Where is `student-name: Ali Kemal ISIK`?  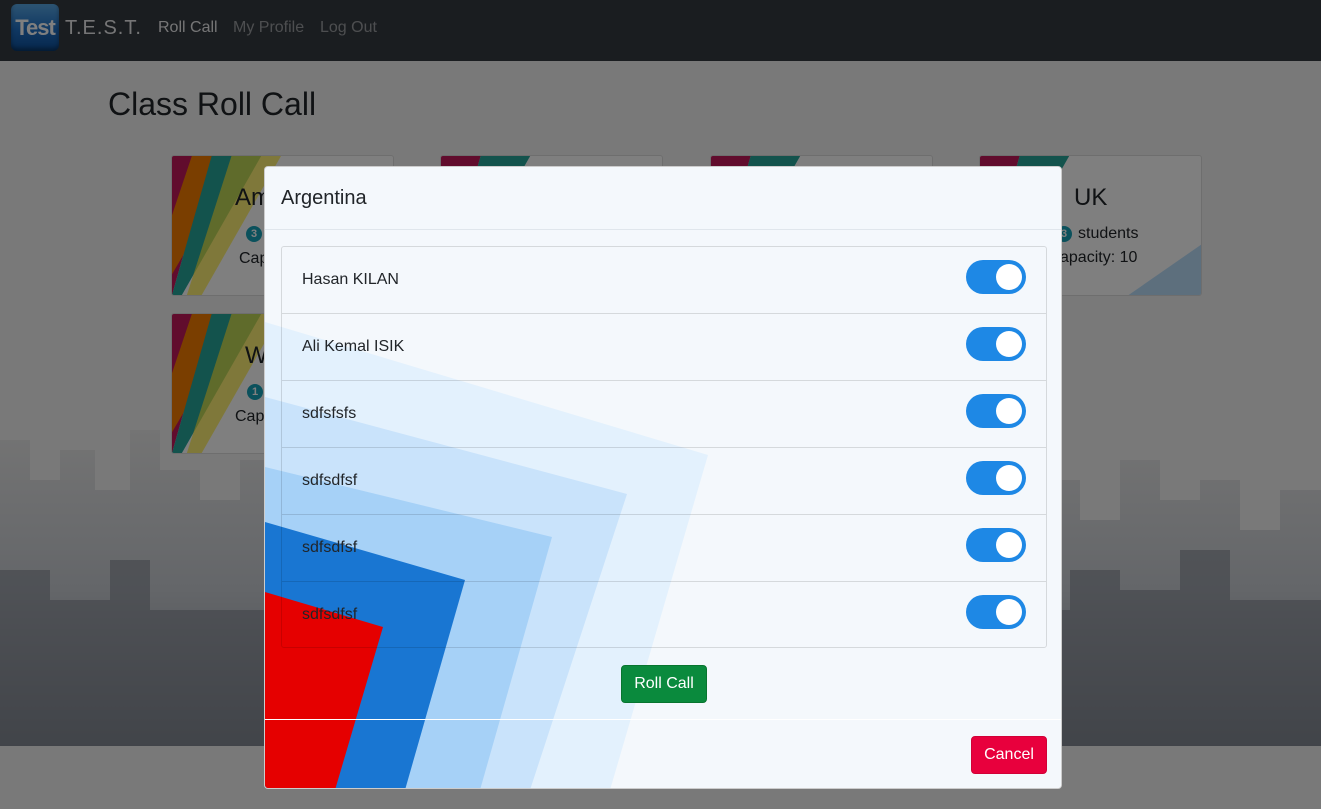
student-name: Ali Kemal ISIK is located at coordinates (353, 346).